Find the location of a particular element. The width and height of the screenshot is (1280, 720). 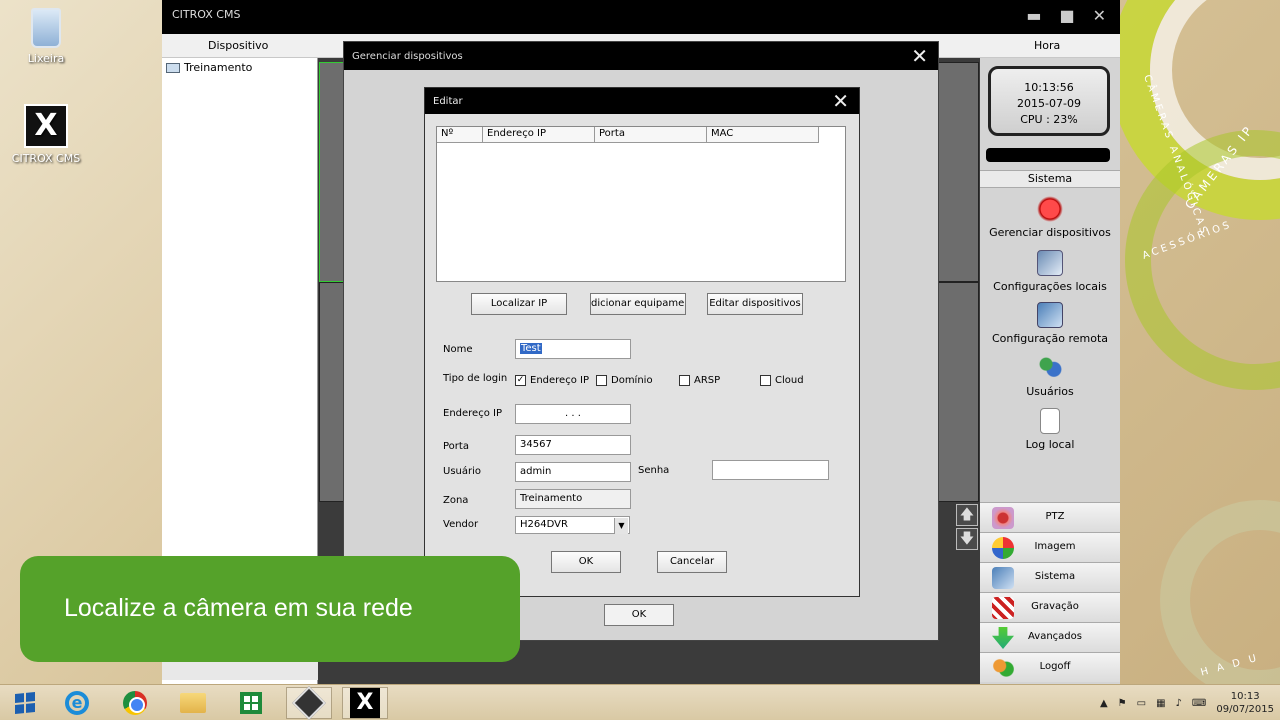

log-document-icon is located at coordinates (1050, 421).